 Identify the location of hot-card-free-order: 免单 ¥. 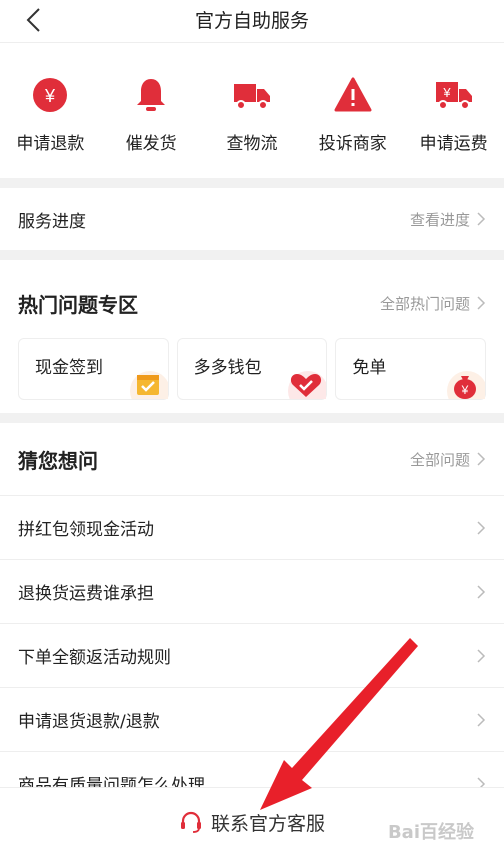
(411, 369).